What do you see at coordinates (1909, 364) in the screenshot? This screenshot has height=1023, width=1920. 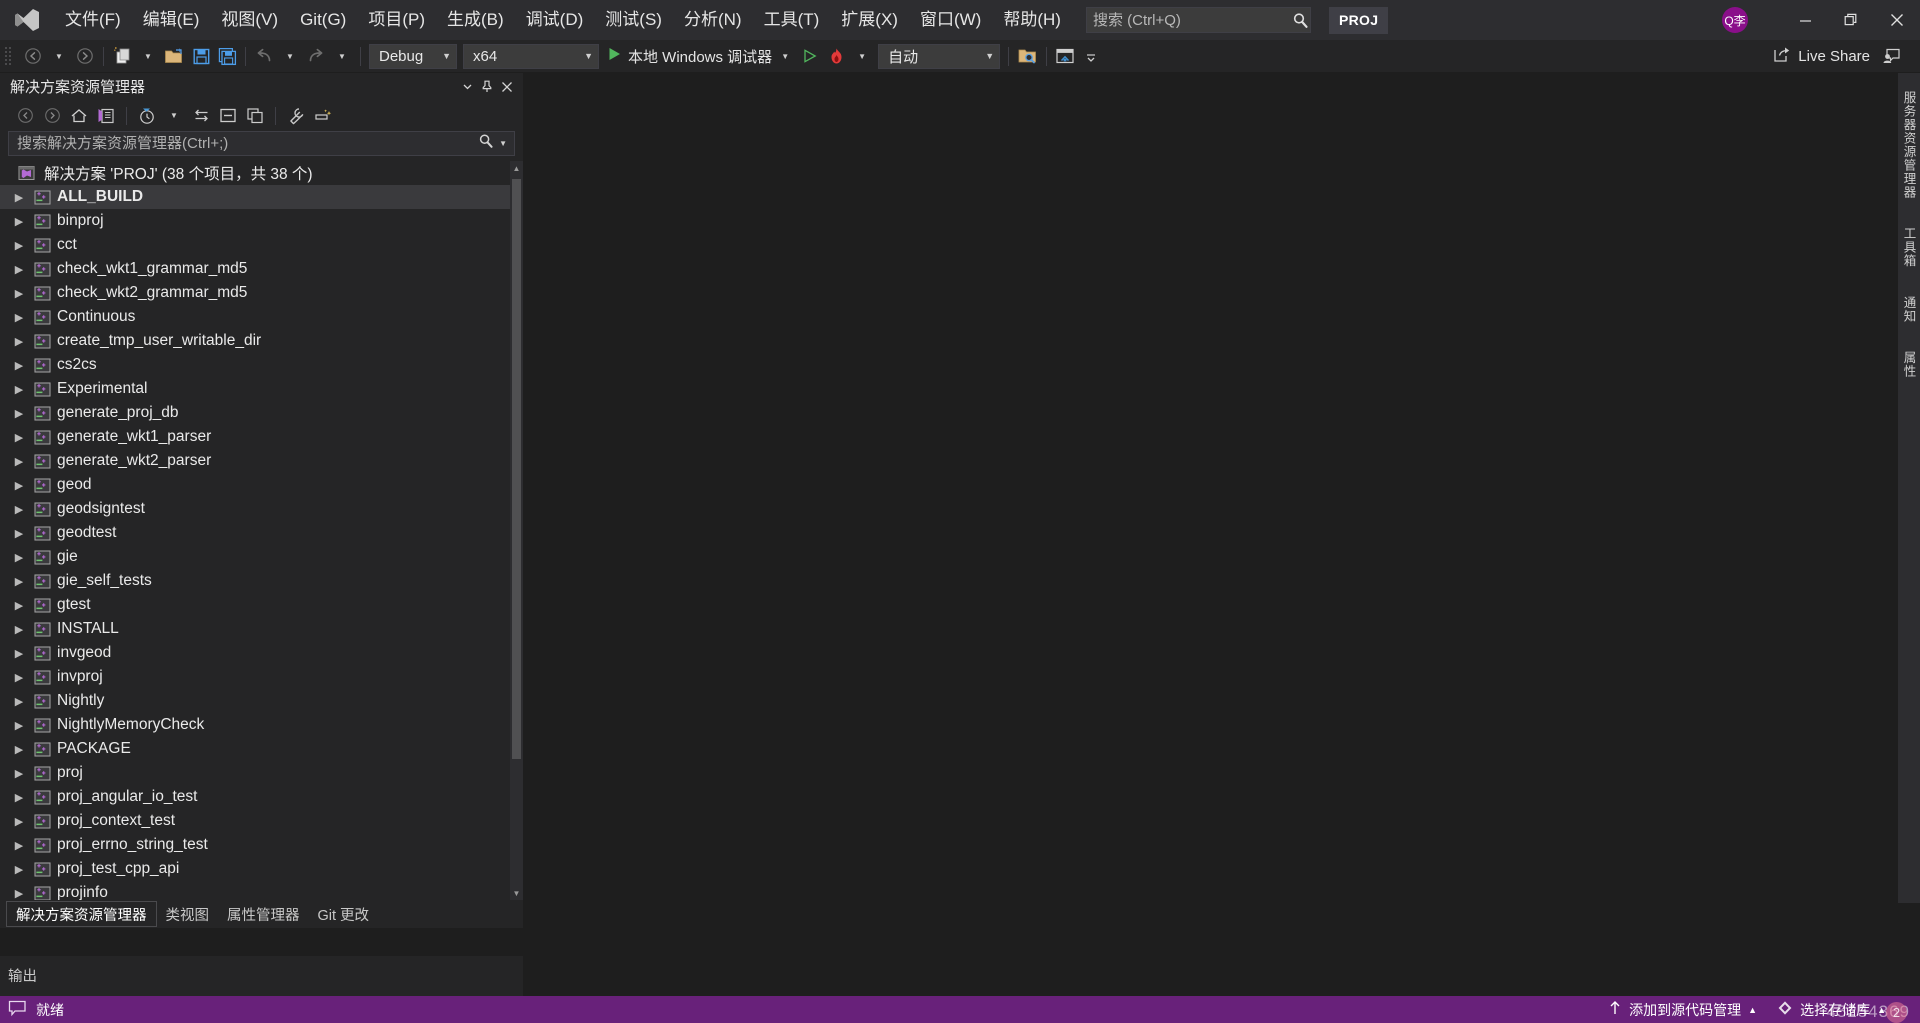 I see `tool-rail-tab: 属性` at bounding box center [1909, 364].